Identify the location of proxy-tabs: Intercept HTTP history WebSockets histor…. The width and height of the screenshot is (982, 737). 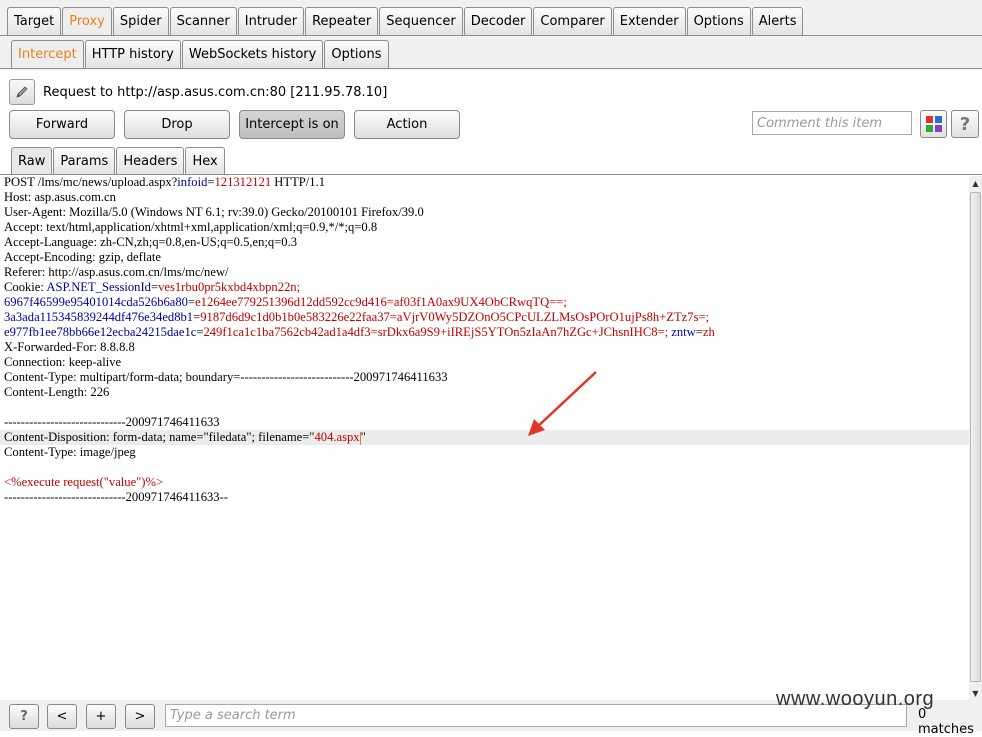
(200, 54).